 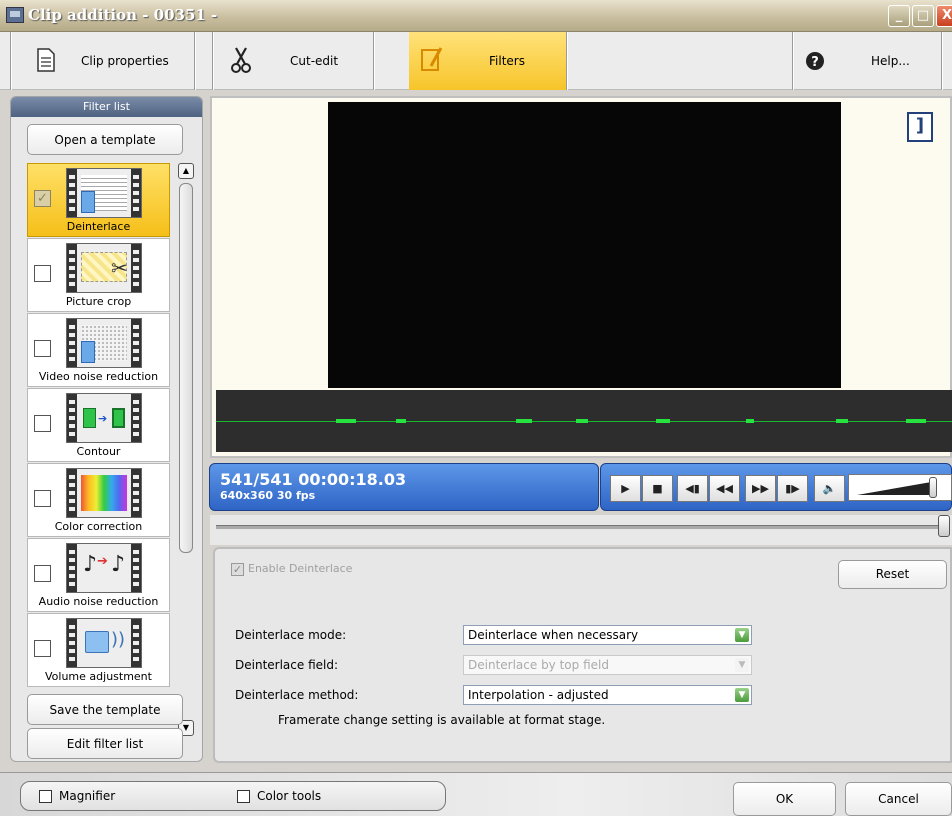 What do you see at coordinates (106, 107) in the screenshot?
I see `filter-list-header: Filter list` at bounding box center [106, 107].